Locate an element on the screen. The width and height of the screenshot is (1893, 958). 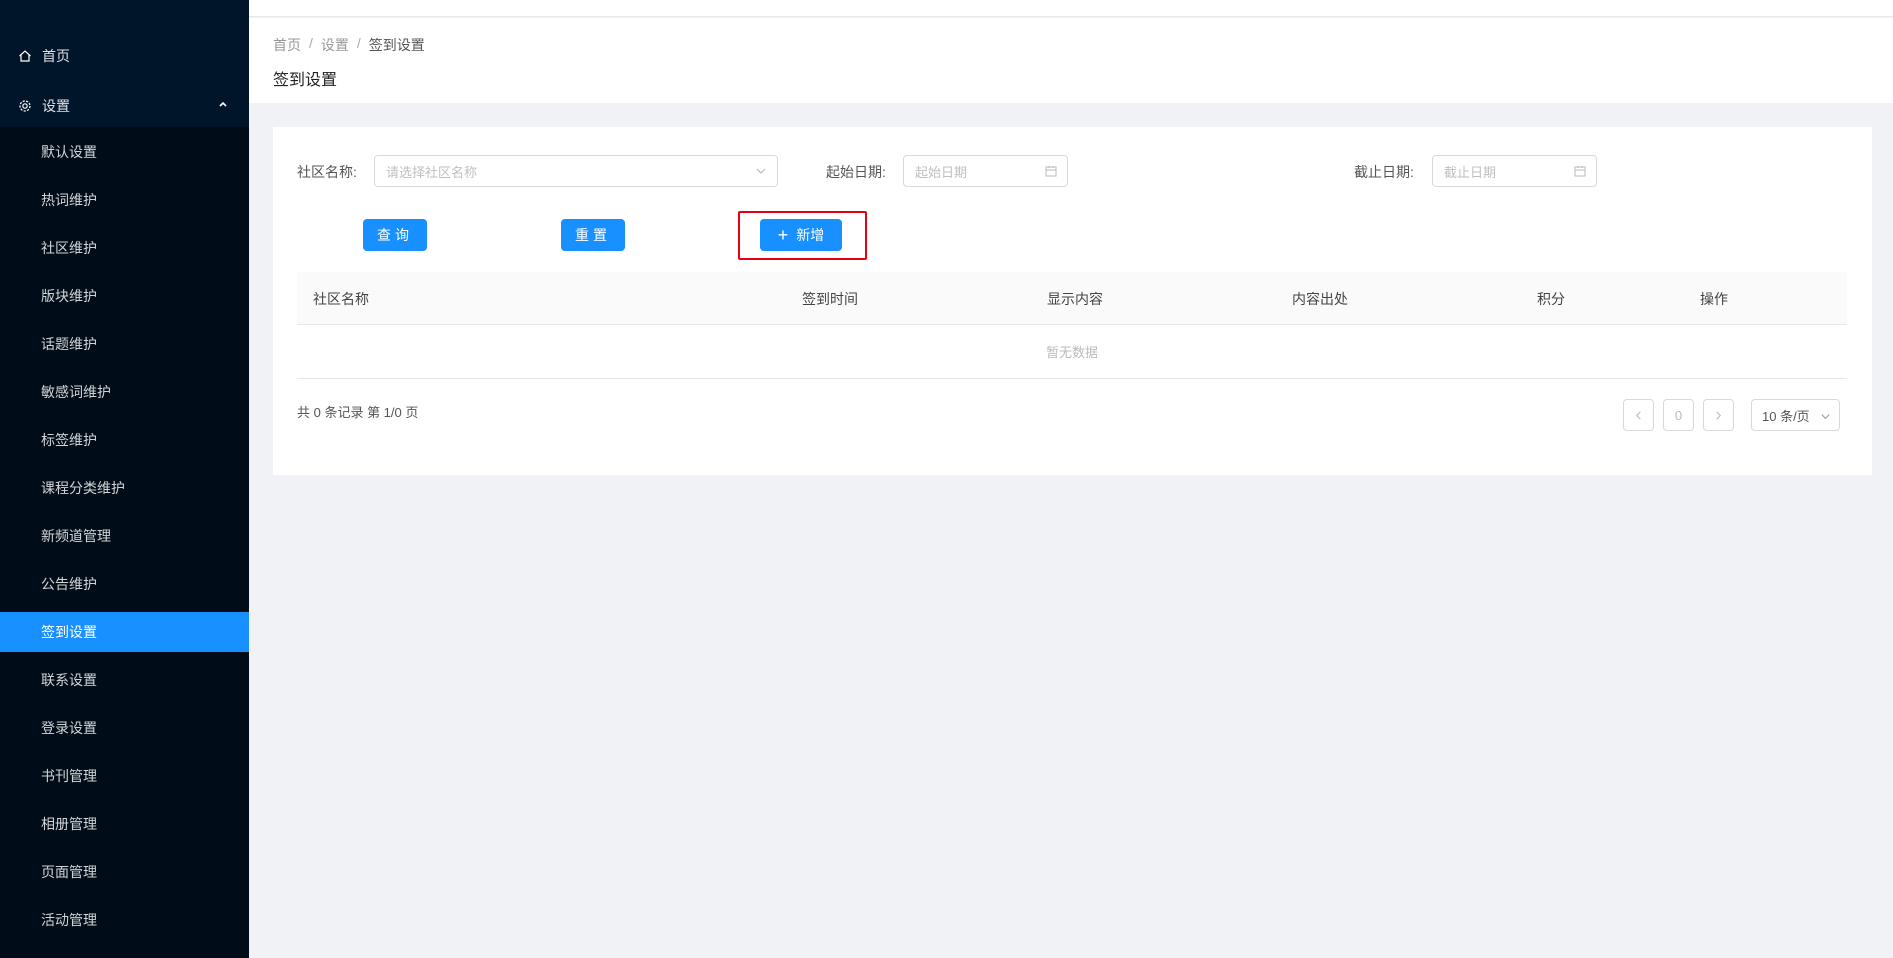
start-date-label: 起始日期: is located at coordinates (856, 172).